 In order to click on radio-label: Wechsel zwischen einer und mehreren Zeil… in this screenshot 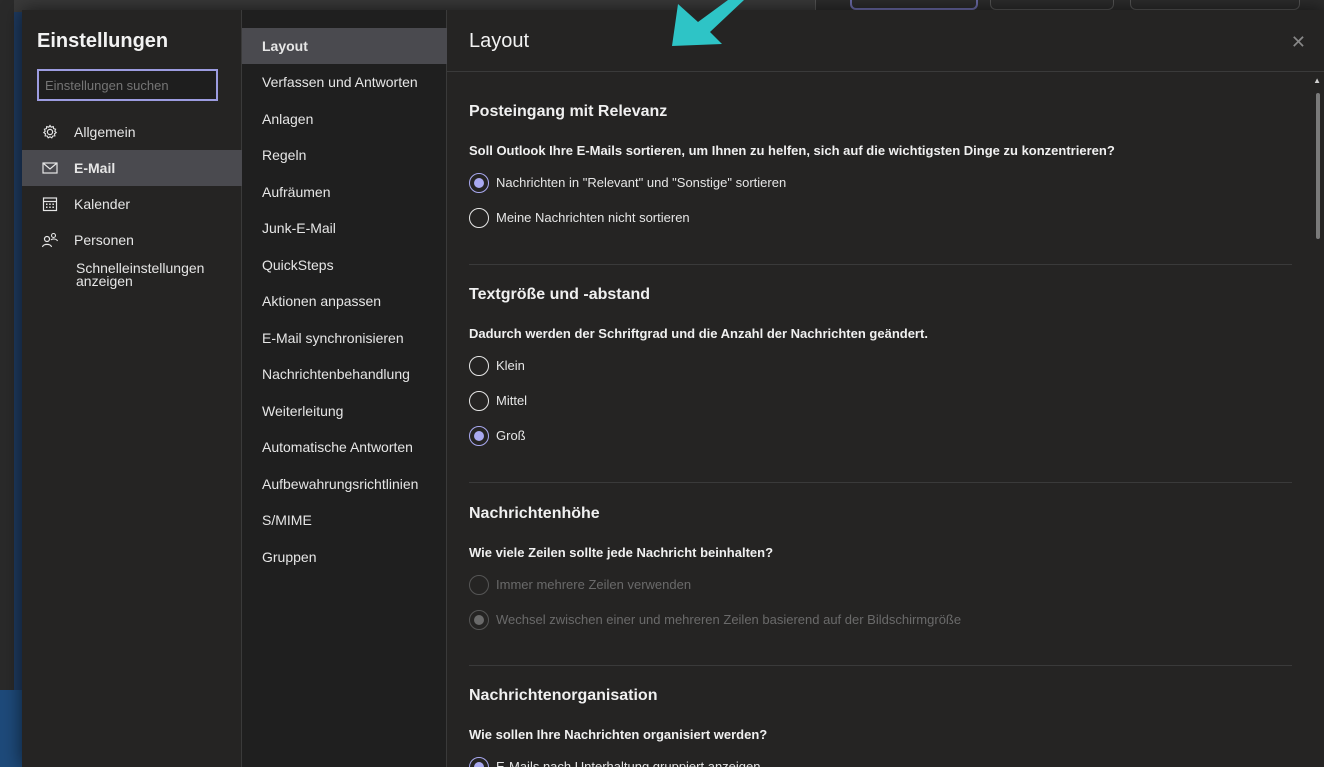, I will do `click(729, 619)`.